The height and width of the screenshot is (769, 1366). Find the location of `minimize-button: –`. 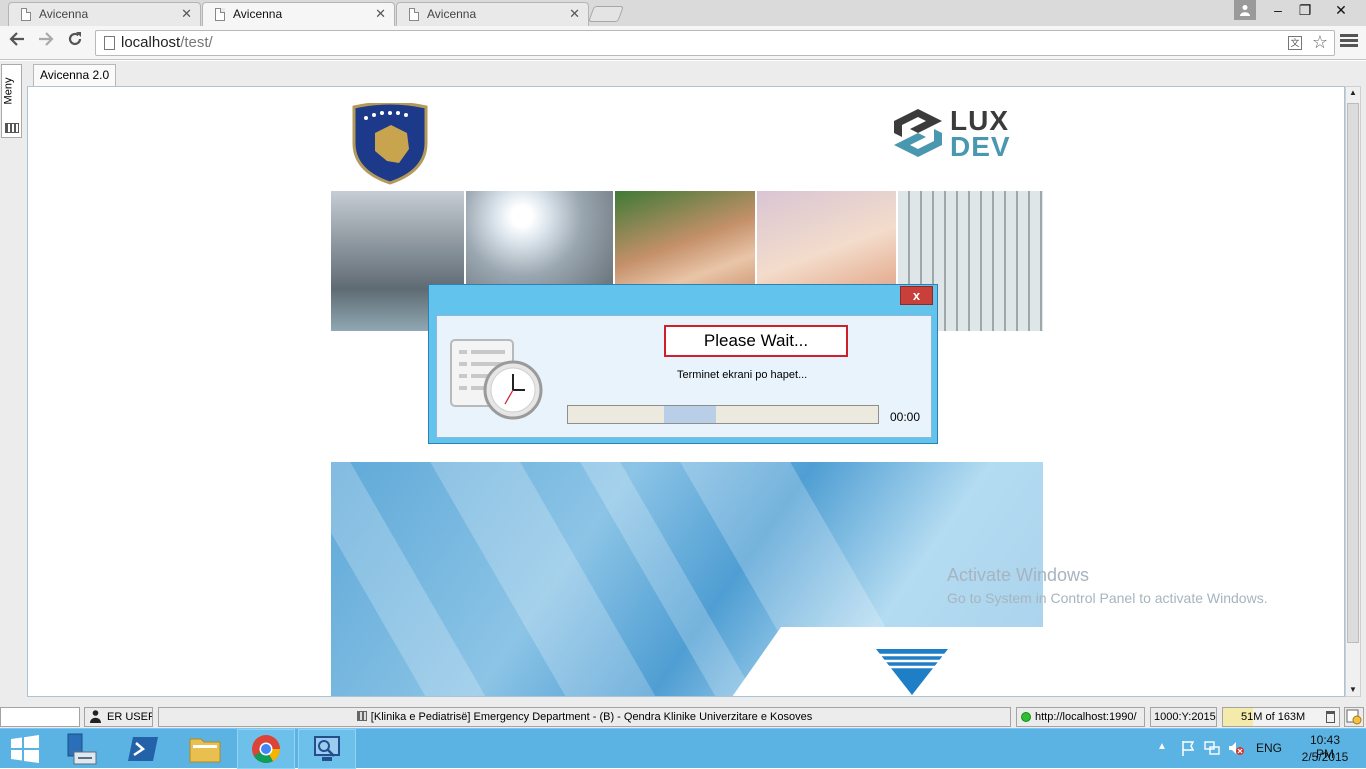

minimize-button: – is located at coordinates (1278, 10).